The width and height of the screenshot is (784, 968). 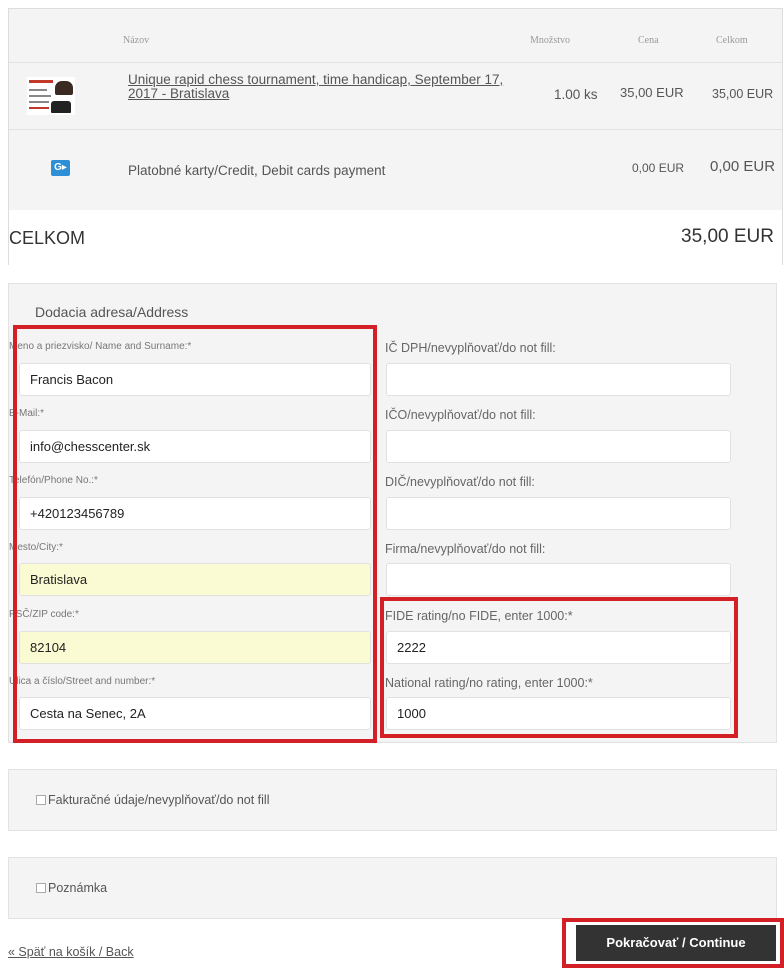 I want to click on invoice-data-label: Fakturačné údaje/nevyplňovať/do not fill, so click(x=159, y=800).